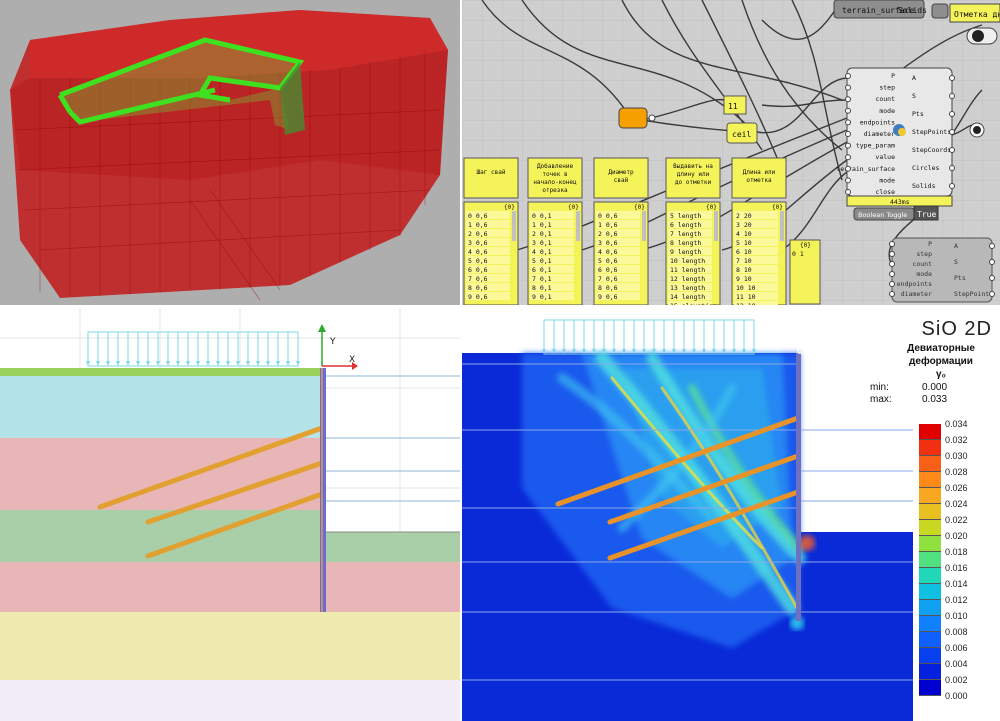 Image resolution: width=1000 pixels, height=721 pixels. What do you see at coordinates (914, 284) in the screenshot?
I see `python2-input-4: endpoints` at bounding box center [914, 284].